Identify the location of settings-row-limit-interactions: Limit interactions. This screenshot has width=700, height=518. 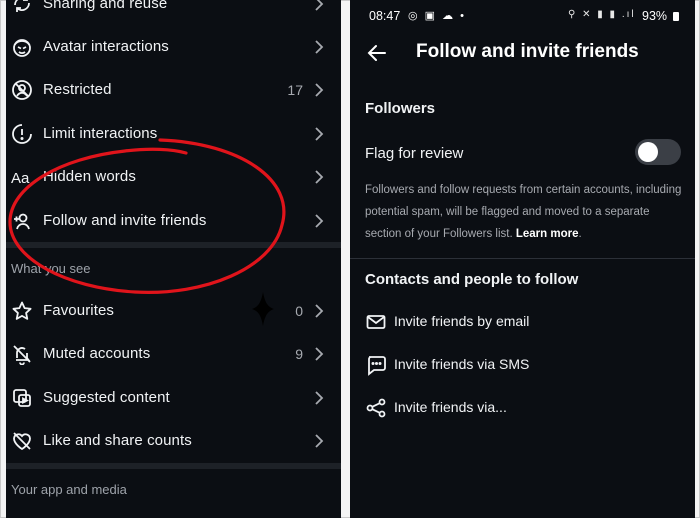
(173, 133).